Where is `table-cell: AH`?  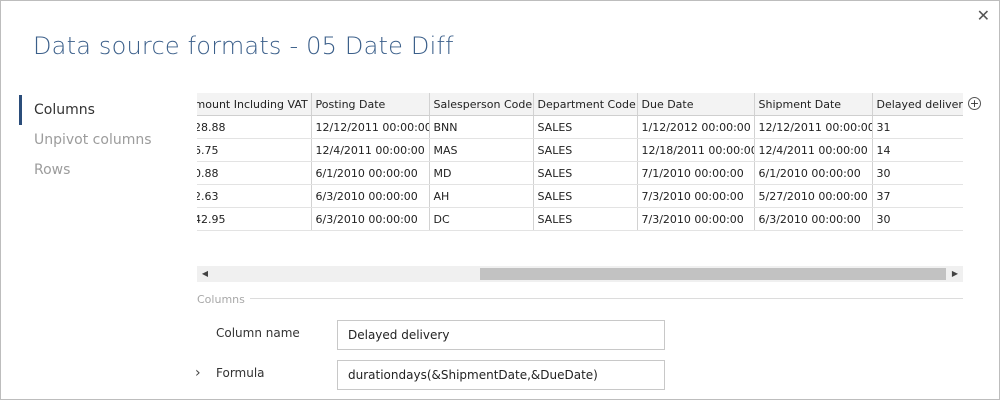
table-cell: AH is located at coordinates (481, 196).